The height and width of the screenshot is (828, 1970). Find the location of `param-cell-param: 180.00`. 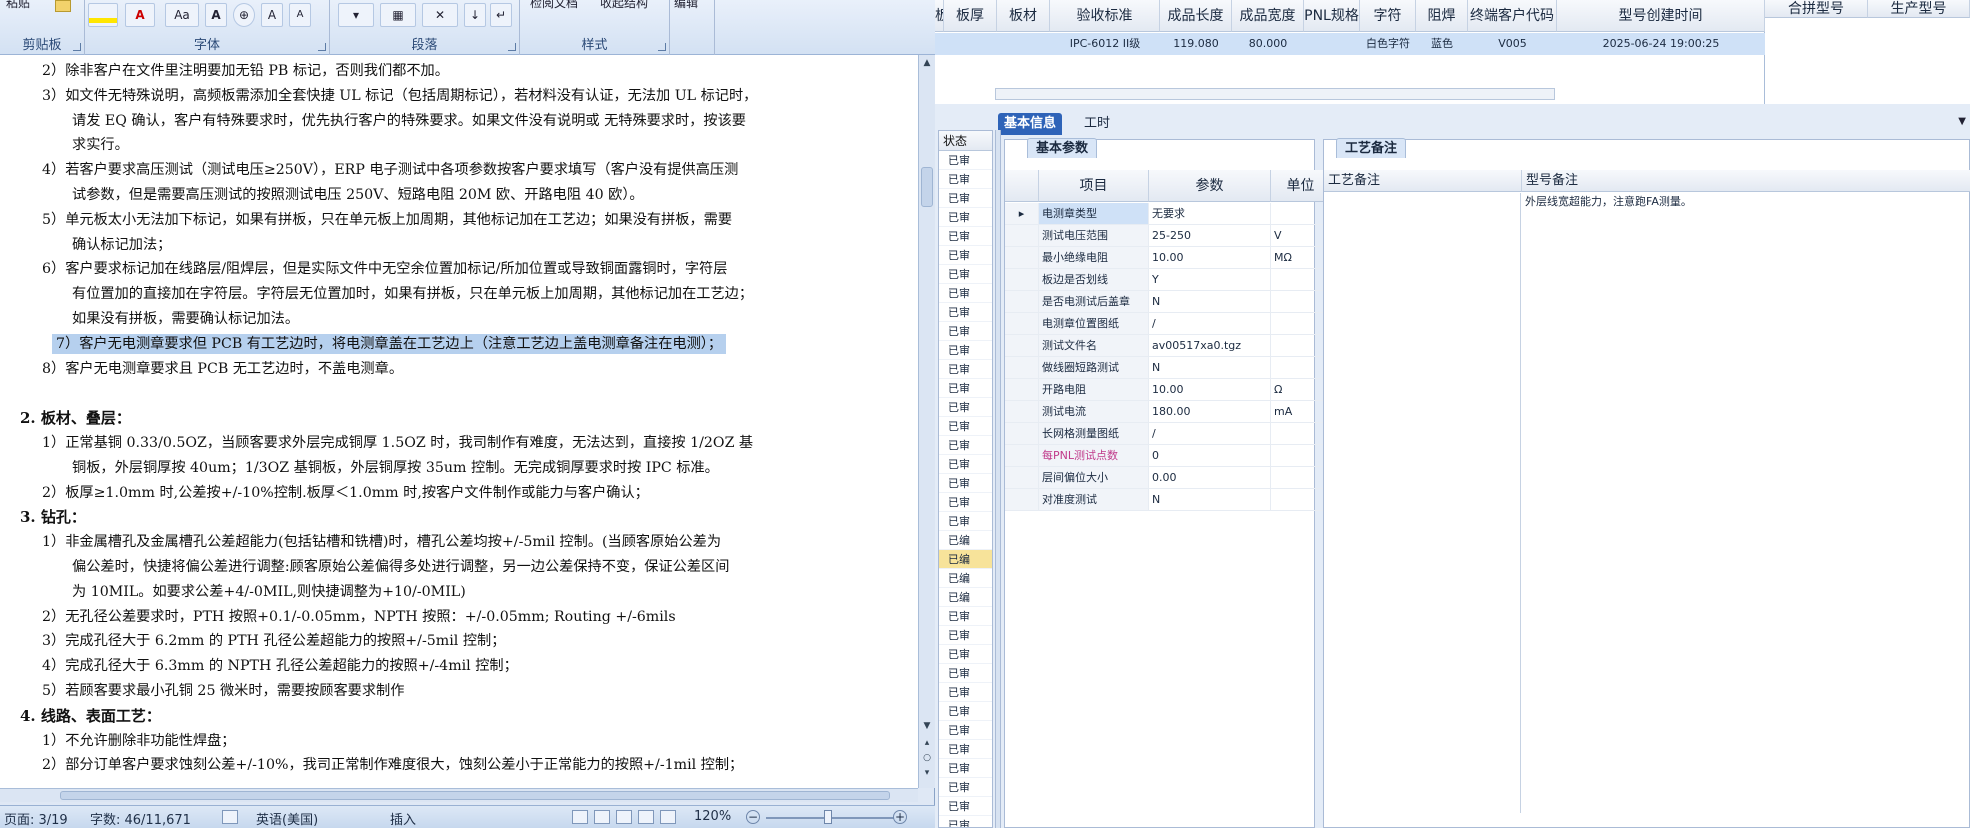

param-cell-param: 180.00 is located at coordinates (1210, 411).